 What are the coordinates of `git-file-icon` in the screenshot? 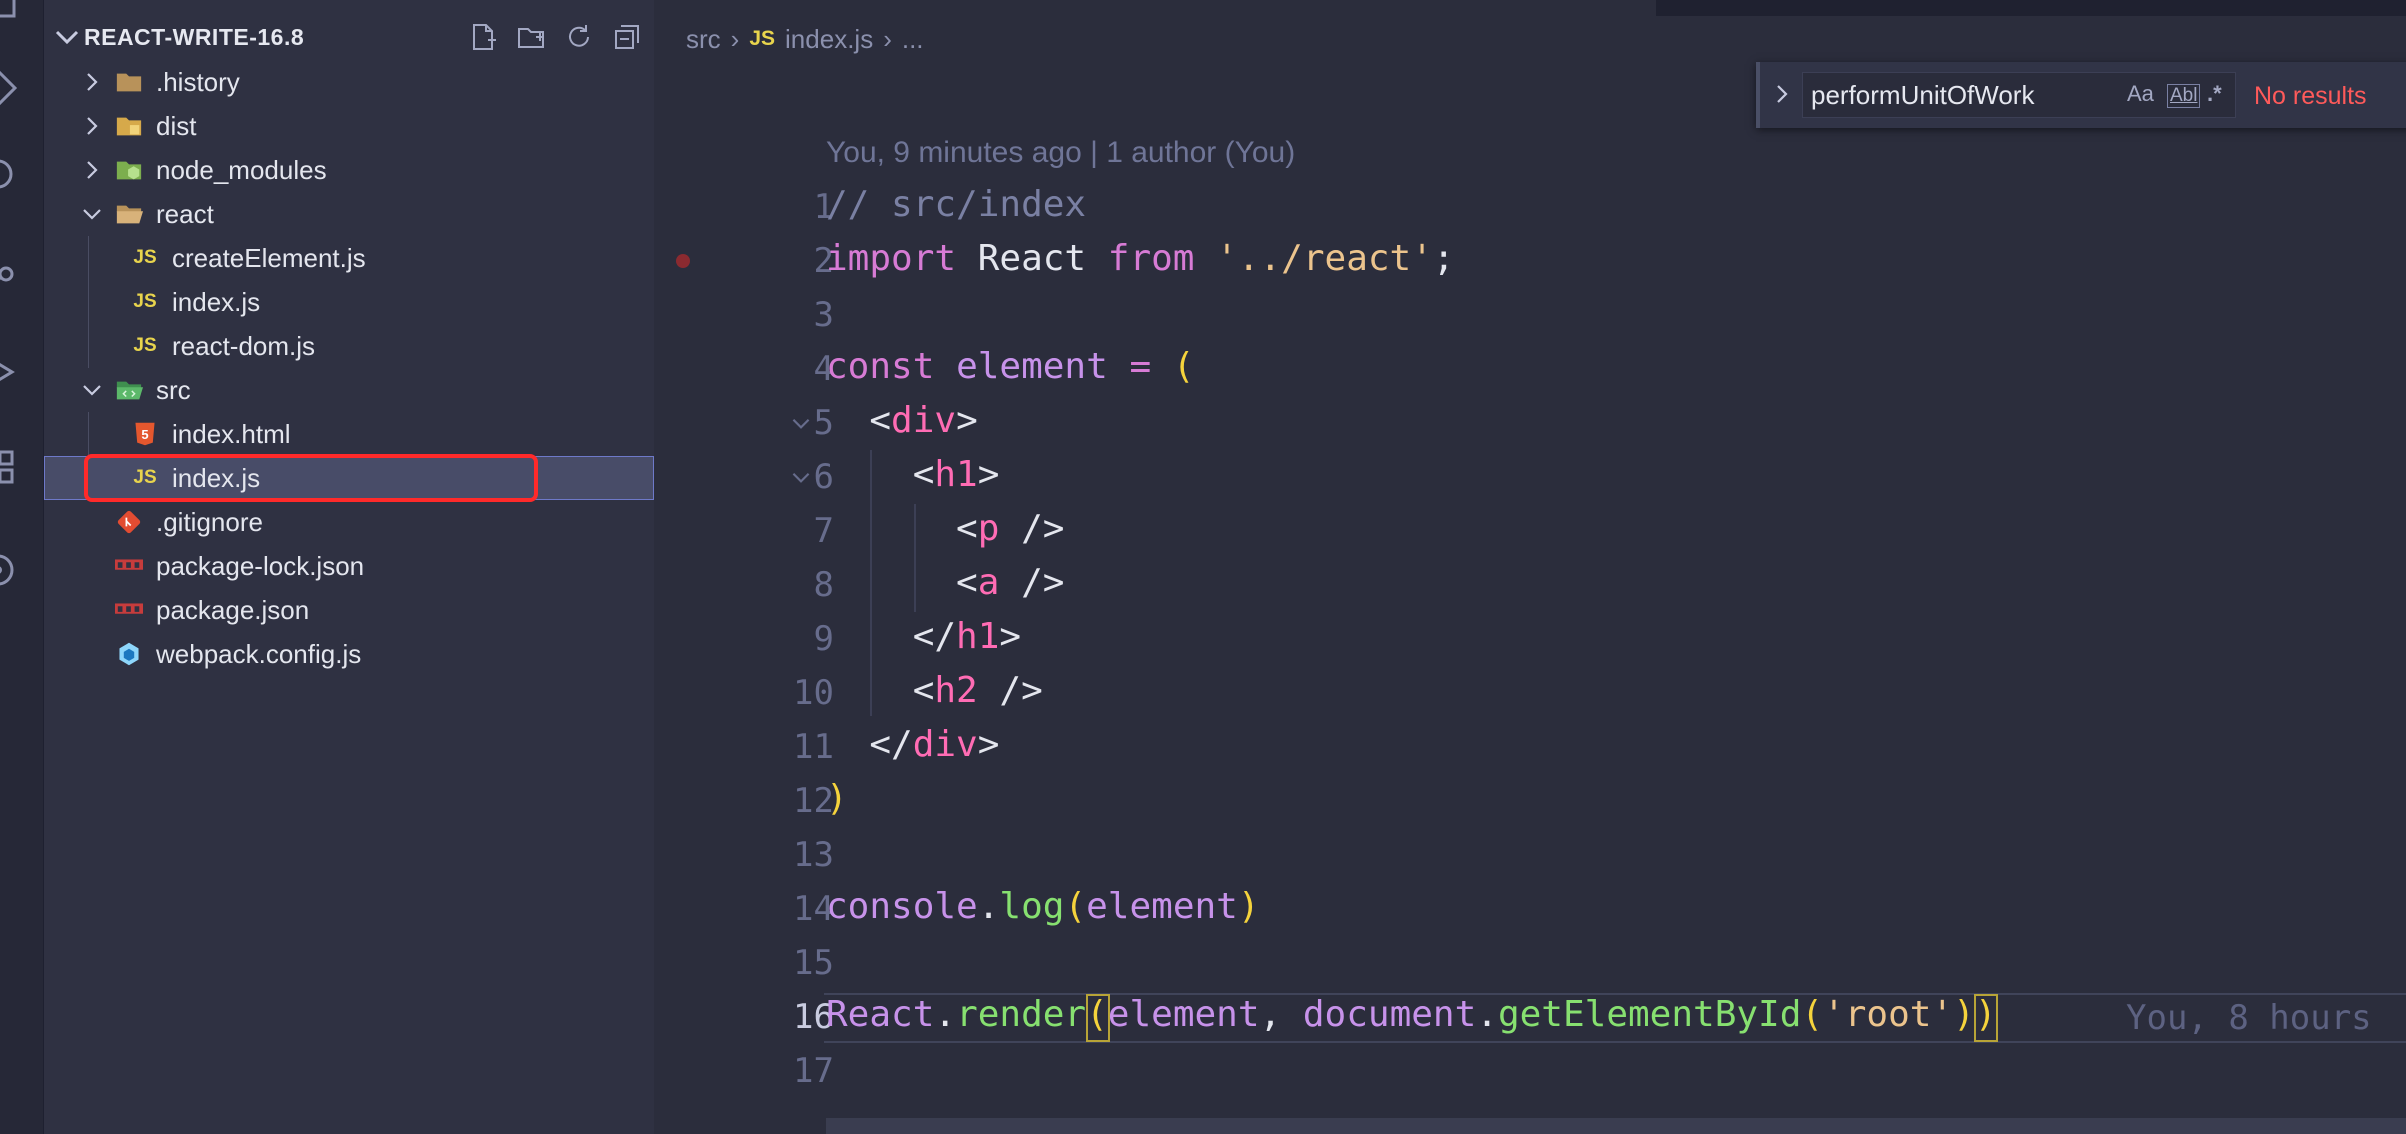 It's located at (129, 522).